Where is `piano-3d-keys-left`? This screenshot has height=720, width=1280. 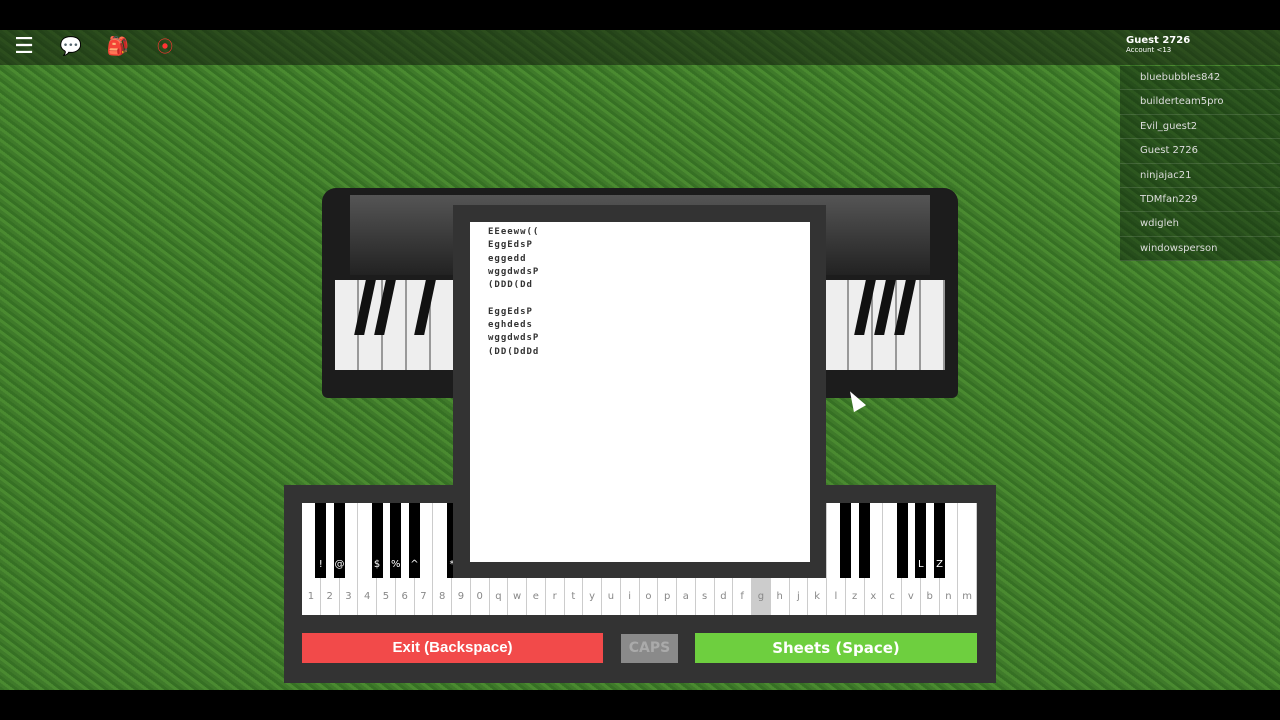 piano-3d-keys-left is located at coordinates (395, 325).